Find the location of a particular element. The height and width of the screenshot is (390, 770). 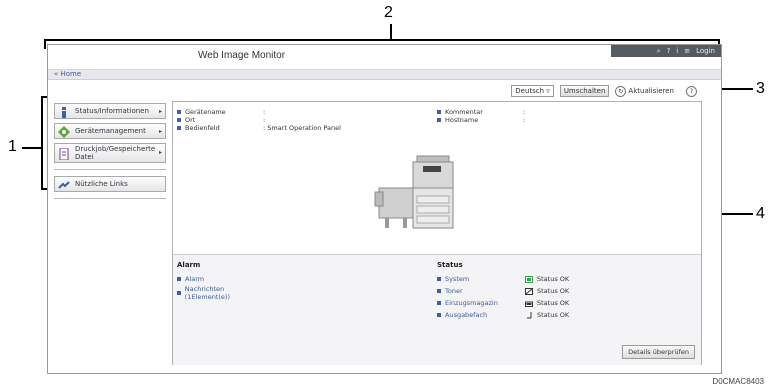

device-row: Kommentar : is located at coordinates (481, 112).